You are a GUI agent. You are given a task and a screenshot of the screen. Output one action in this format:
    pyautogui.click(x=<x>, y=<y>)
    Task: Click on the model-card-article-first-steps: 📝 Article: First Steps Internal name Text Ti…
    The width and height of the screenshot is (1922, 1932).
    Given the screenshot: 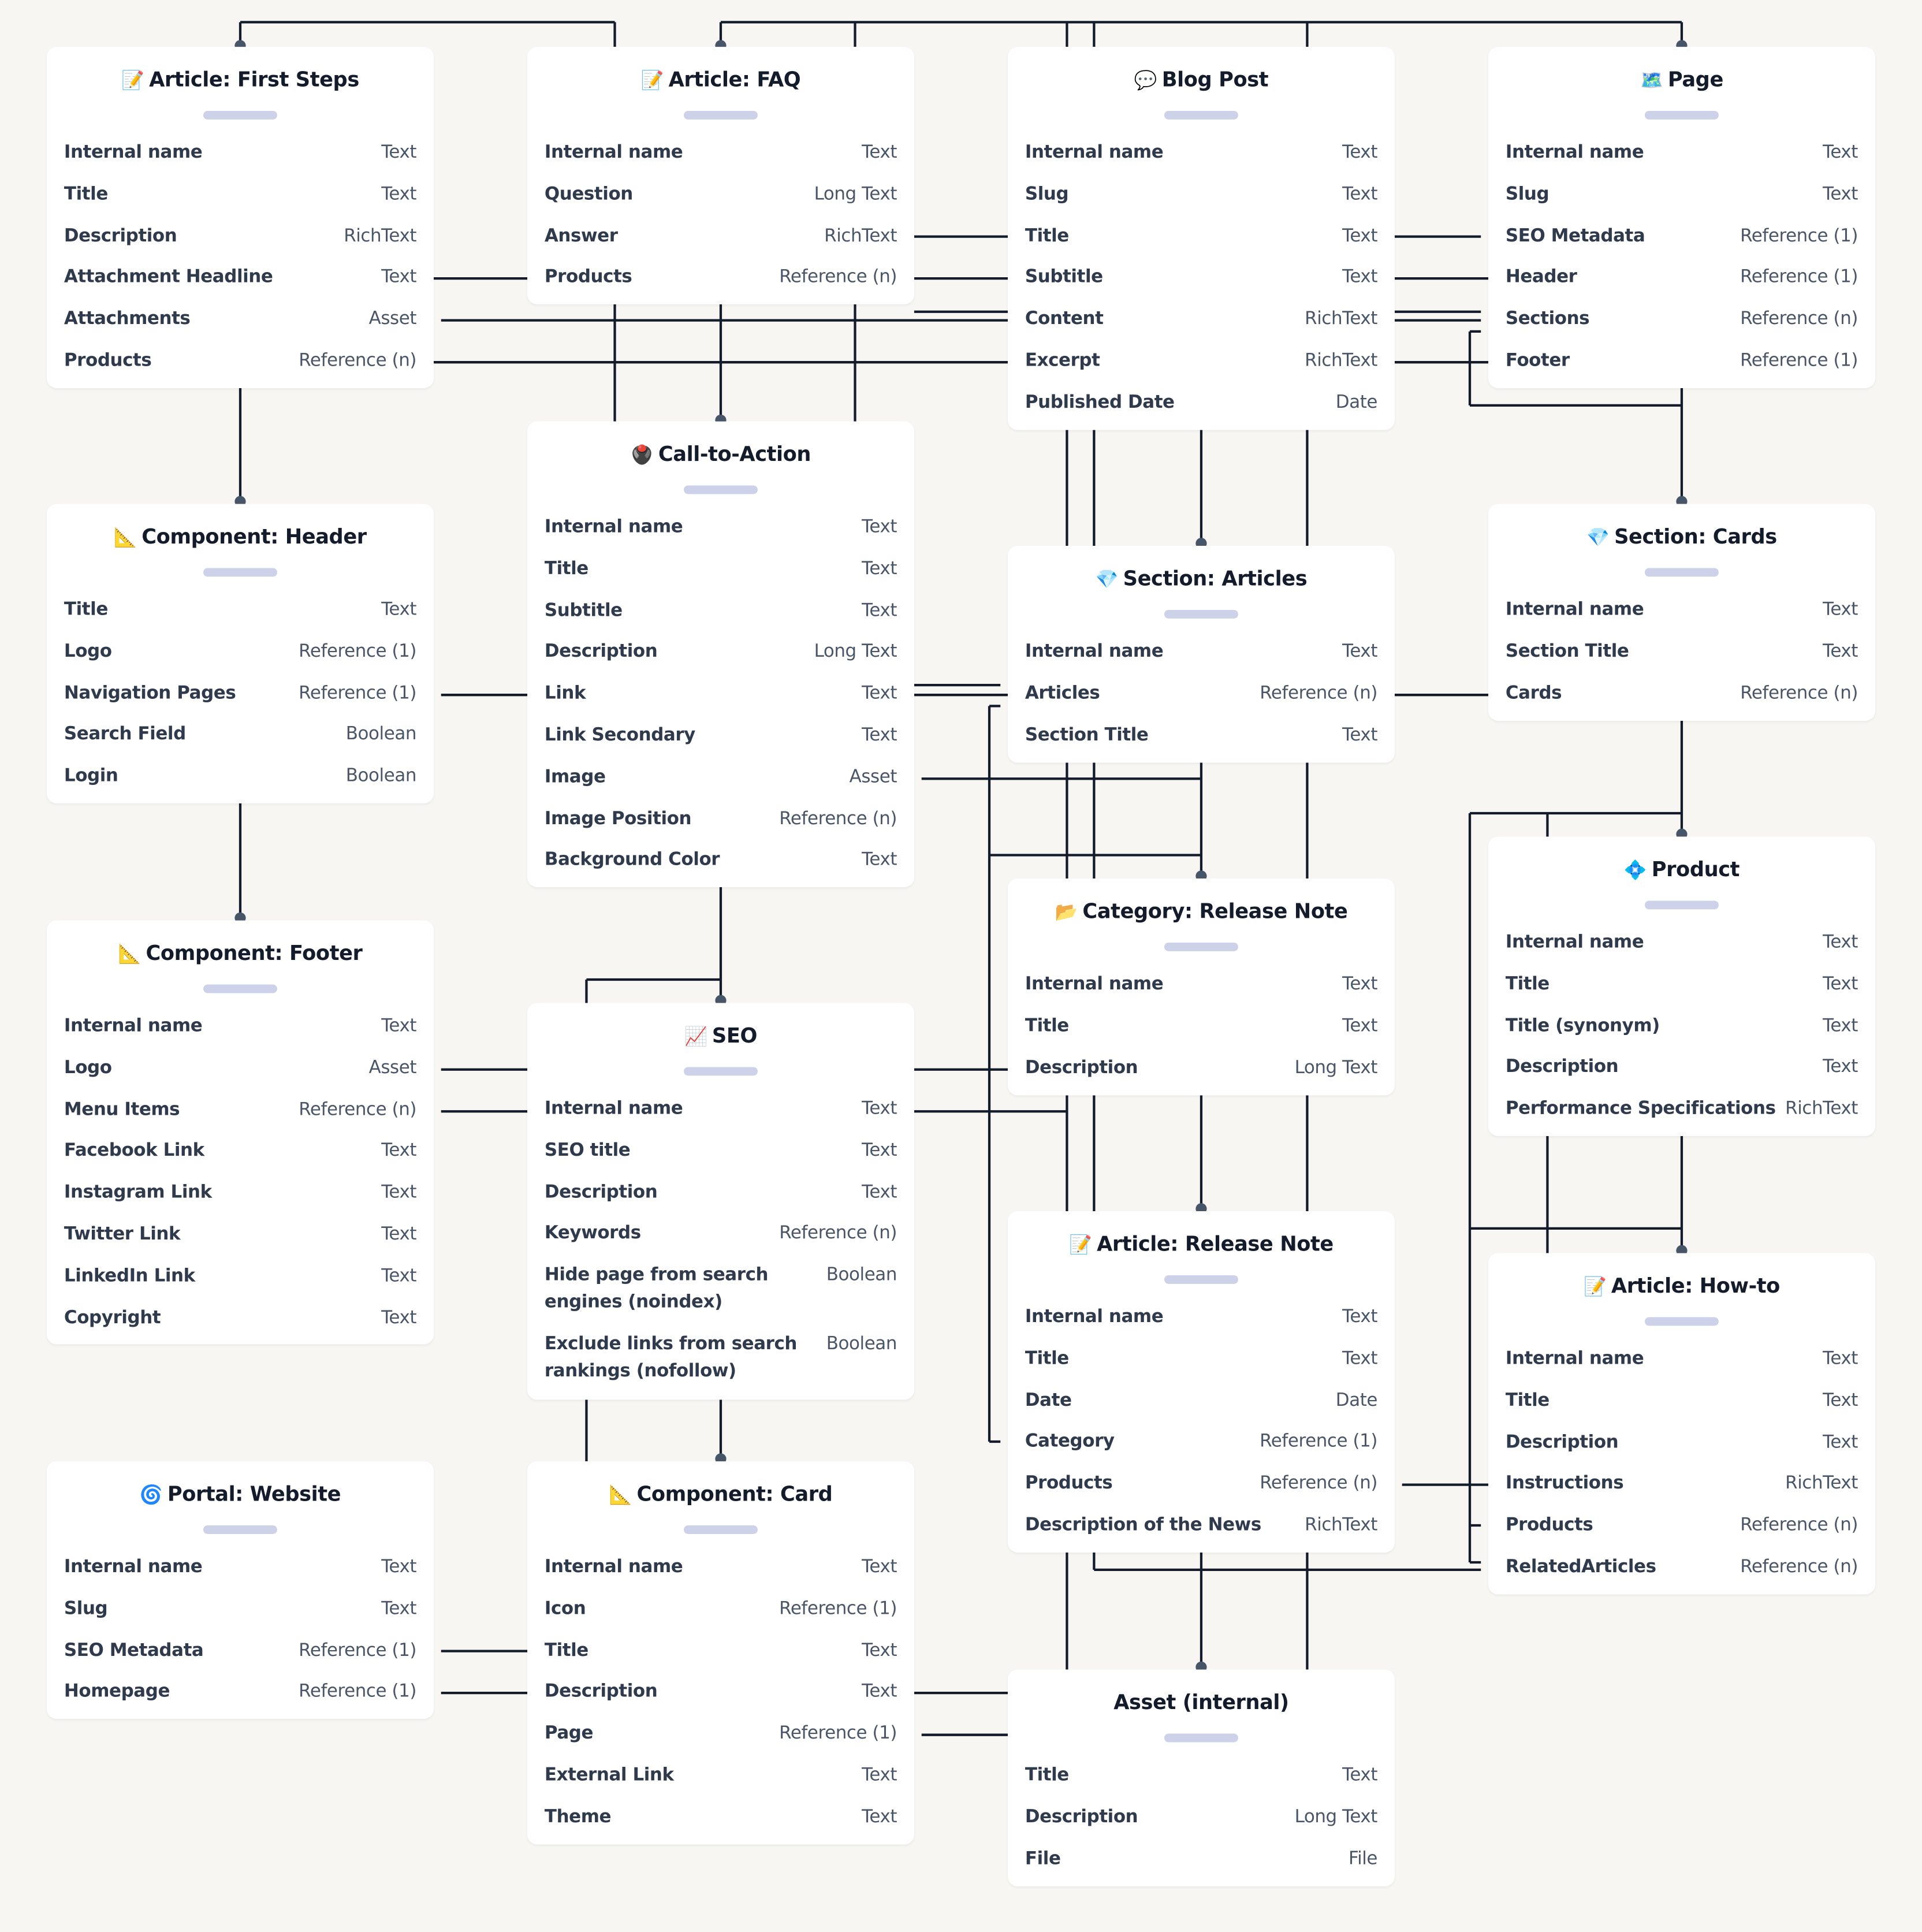 What is the action you would take?
    pyautogui.click(x=240, y=217)
    